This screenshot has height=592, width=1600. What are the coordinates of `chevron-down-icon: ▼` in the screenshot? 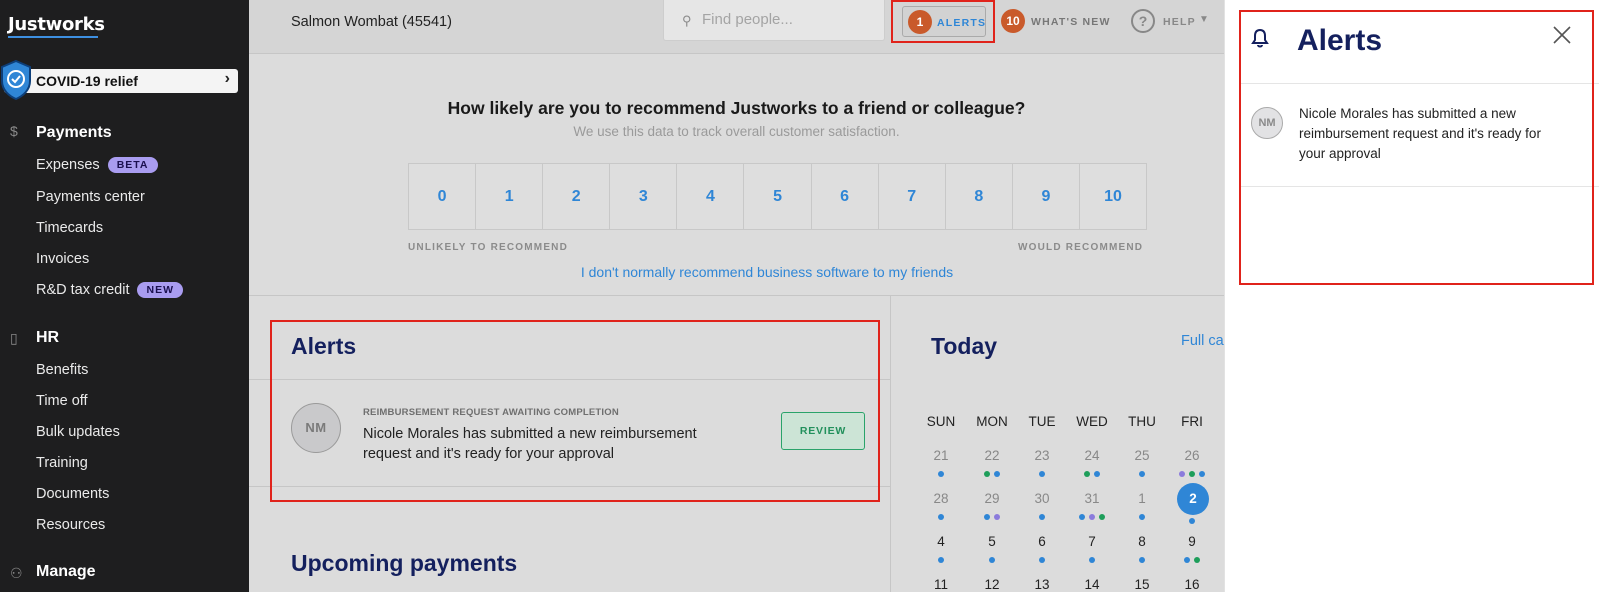 It's located at (1204, 19).